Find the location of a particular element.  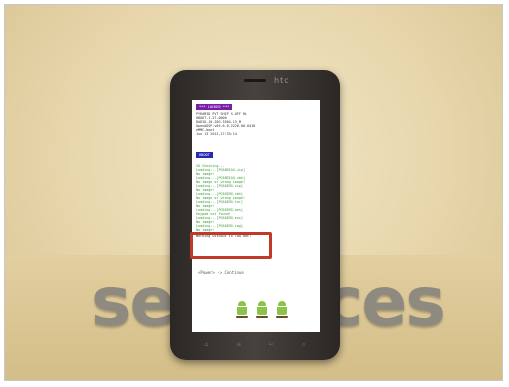

info-line: Jun 13 2012,17:33:14 is located at coordinates (216, 134).